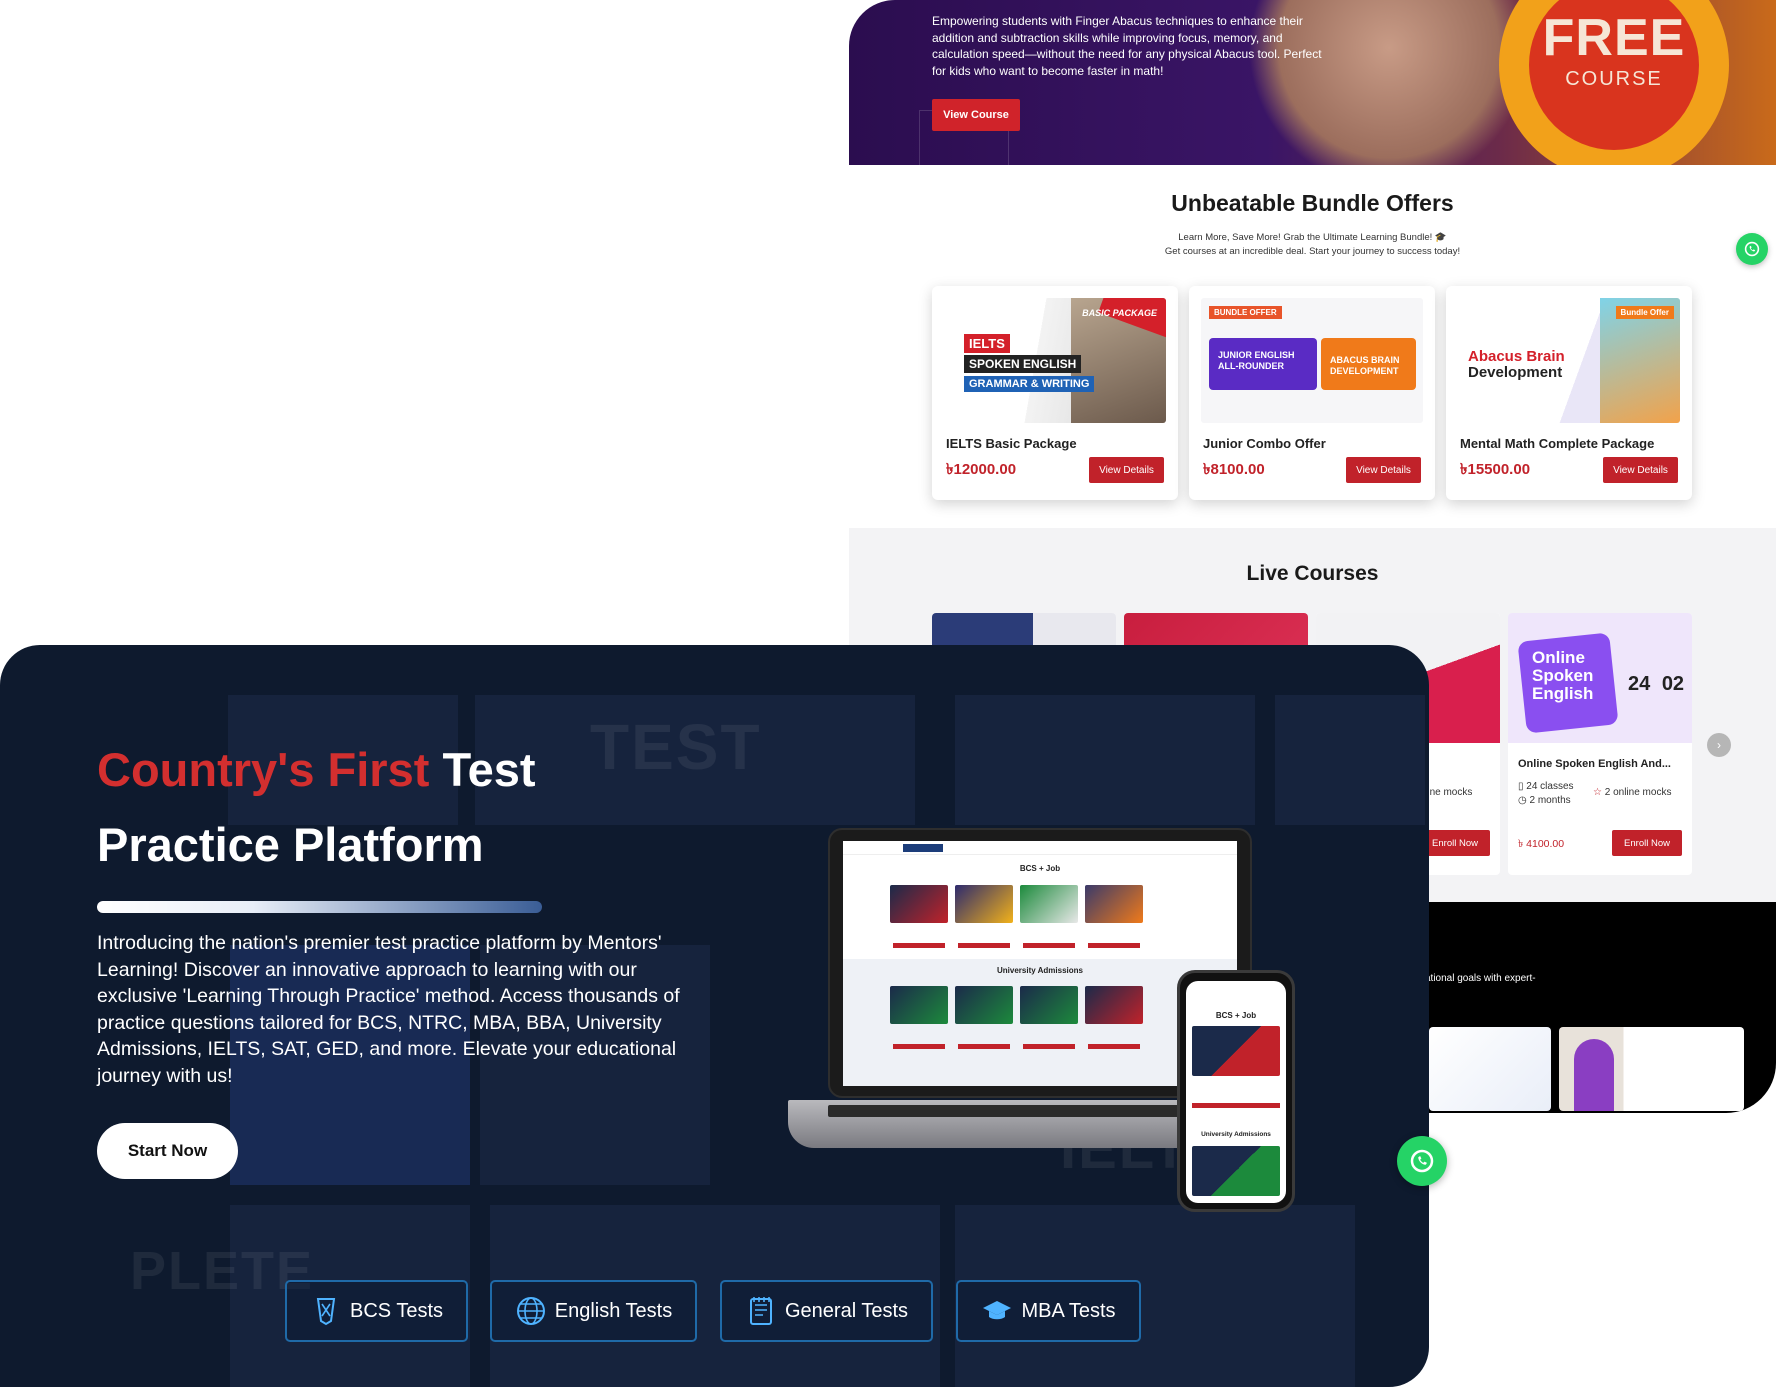 The height and width of the screenshot is (1387, 1776). What do you see at coordinates (1312, 203) in the screenshot?
I see `bundle-section-title: Unbeatable Bundle Offers` at bounding box center [1312, 203].